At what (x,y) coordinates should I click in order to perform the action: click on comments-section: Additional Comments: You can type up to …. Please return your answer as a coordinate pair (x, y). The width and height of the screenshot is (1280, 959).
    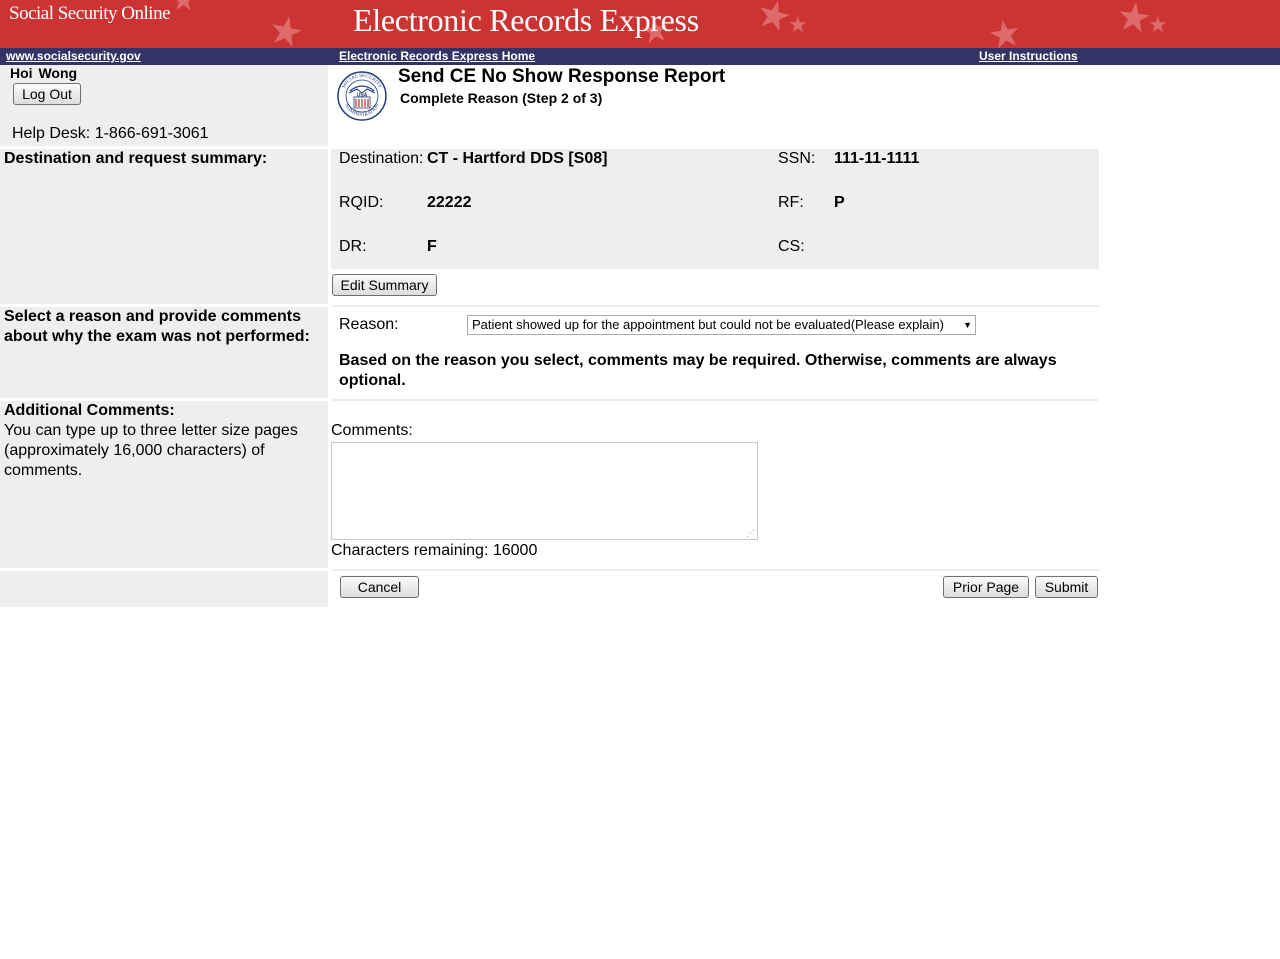
    Looking at the image, I should click on (164, 441).